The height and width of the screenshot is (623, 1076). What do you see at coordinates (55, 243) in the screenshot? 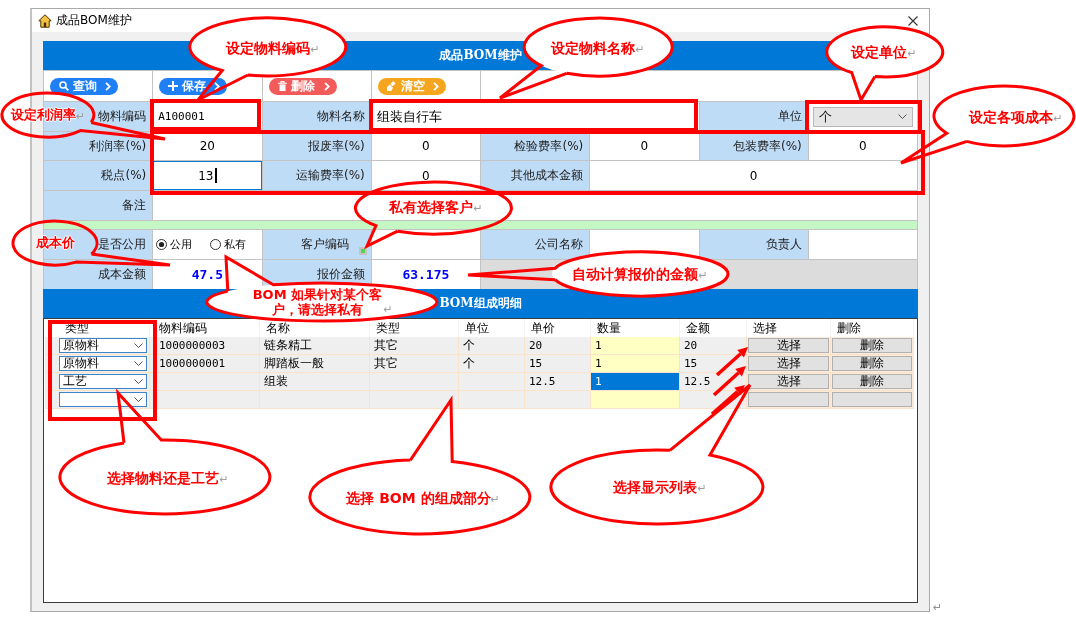
I see `callout-text: 成本价` at bounding box center [55, 243].